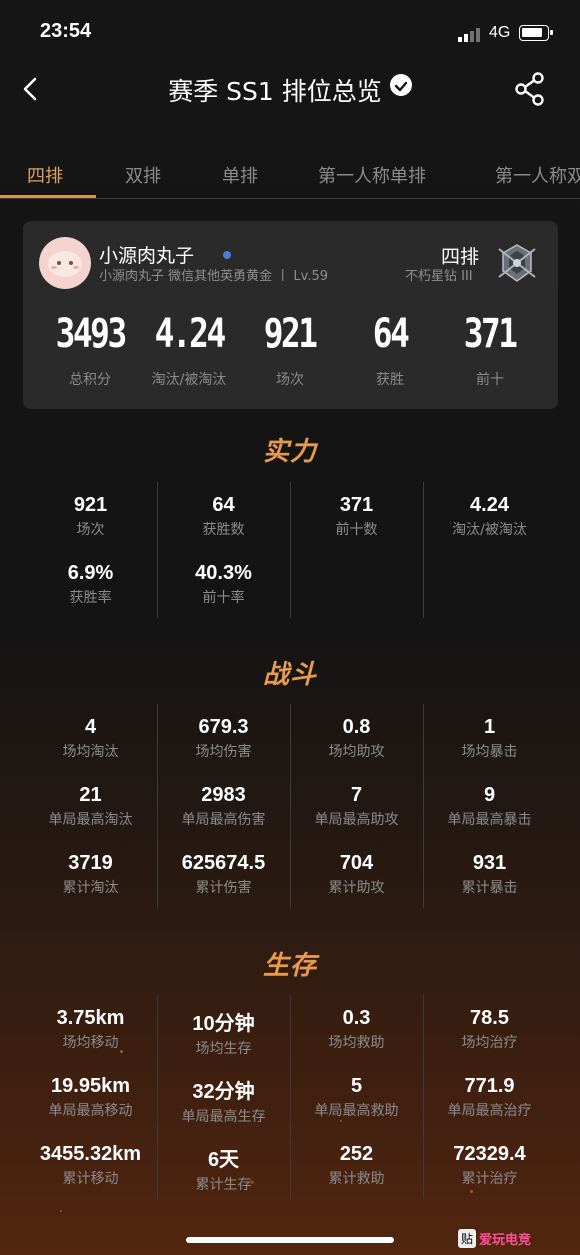  What do you see at coordinates (489, 752) in the screenshot?
I see `stat-label: 场均暴击` at bounding box center [489, 752].